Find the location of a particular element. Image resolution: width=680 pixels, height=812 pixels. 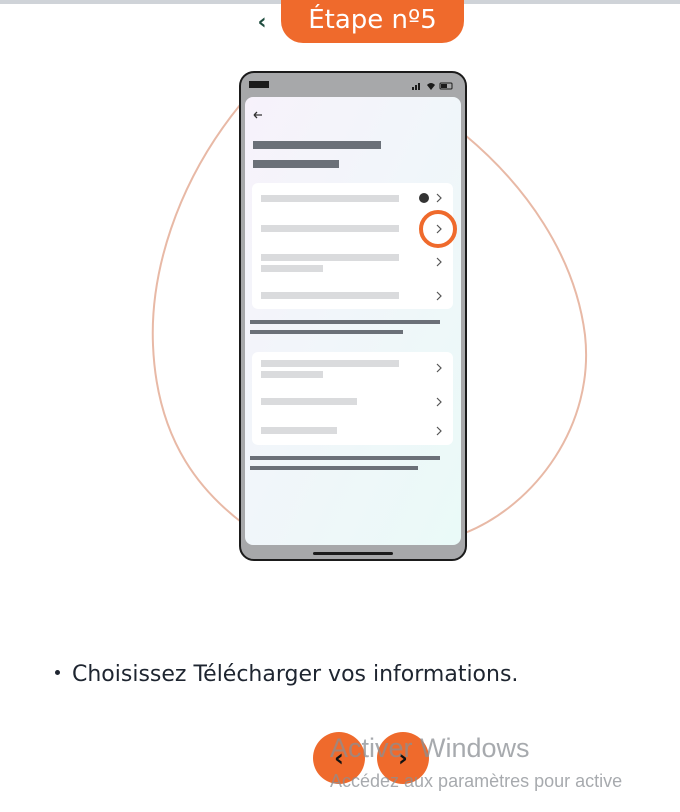

step-label: Étape nº5 is located at coordinates (372, 21).